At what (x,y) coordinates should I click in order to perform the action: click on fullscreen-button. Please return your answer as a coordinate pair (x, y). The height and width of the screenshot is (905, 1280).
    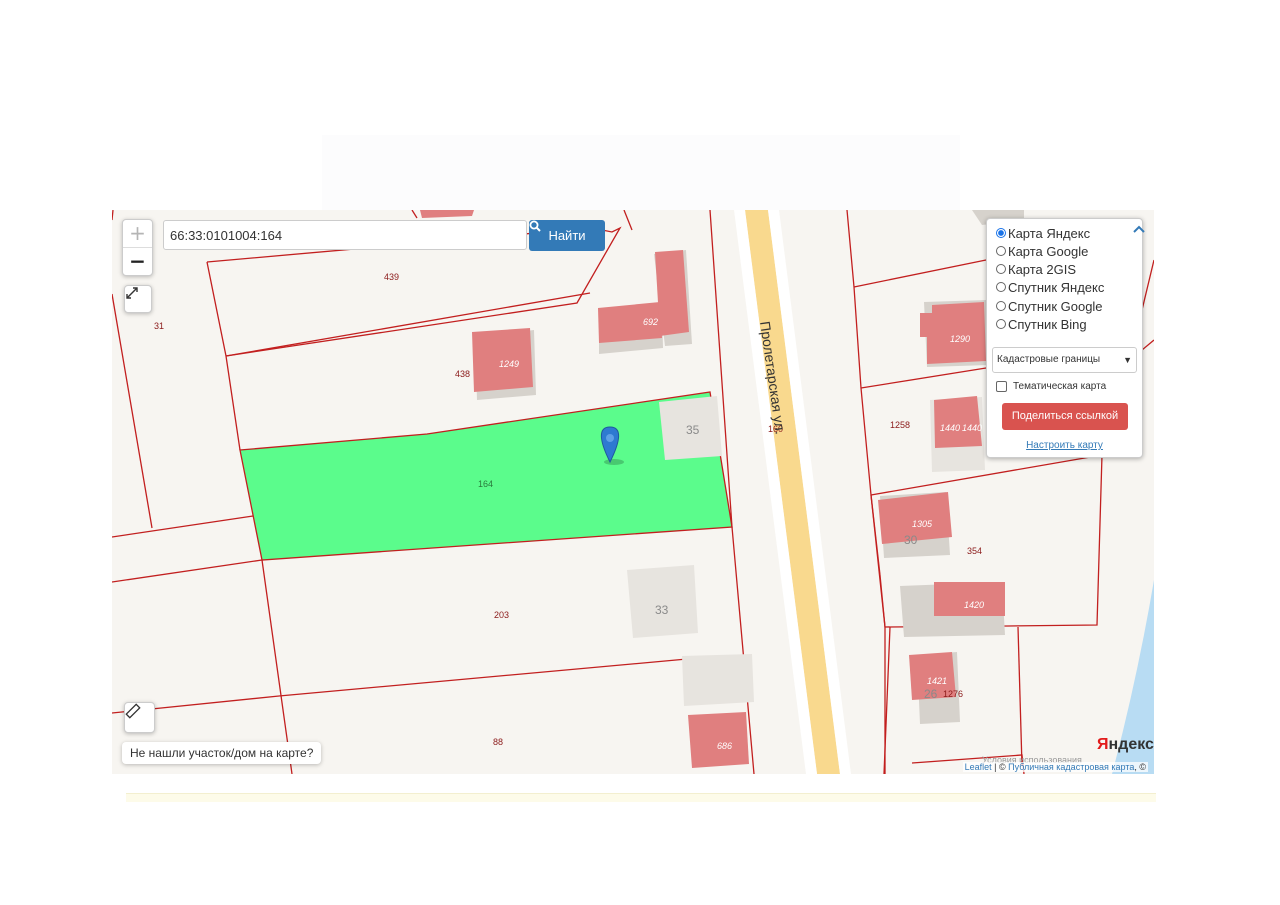
    Looking at the image, I should click on (138, 299).